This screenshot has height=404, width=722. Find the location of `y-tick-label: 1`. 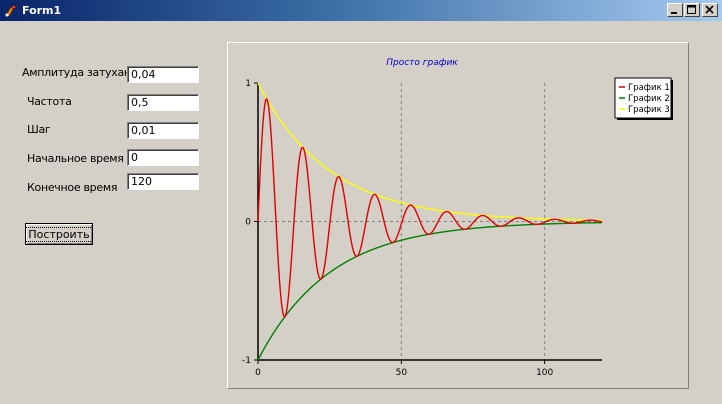

y-tick-label: 1 is located at coordinates (248, 84).